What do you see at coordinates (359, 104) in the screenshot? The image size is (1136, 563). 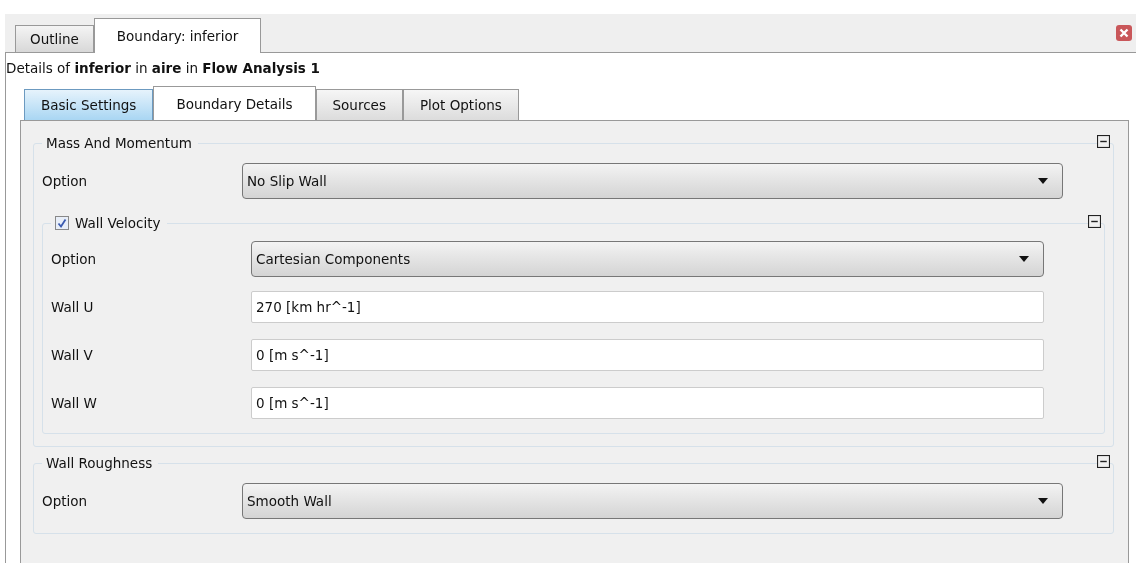 I see `tab: Sources` at bounding box center [359, 104].